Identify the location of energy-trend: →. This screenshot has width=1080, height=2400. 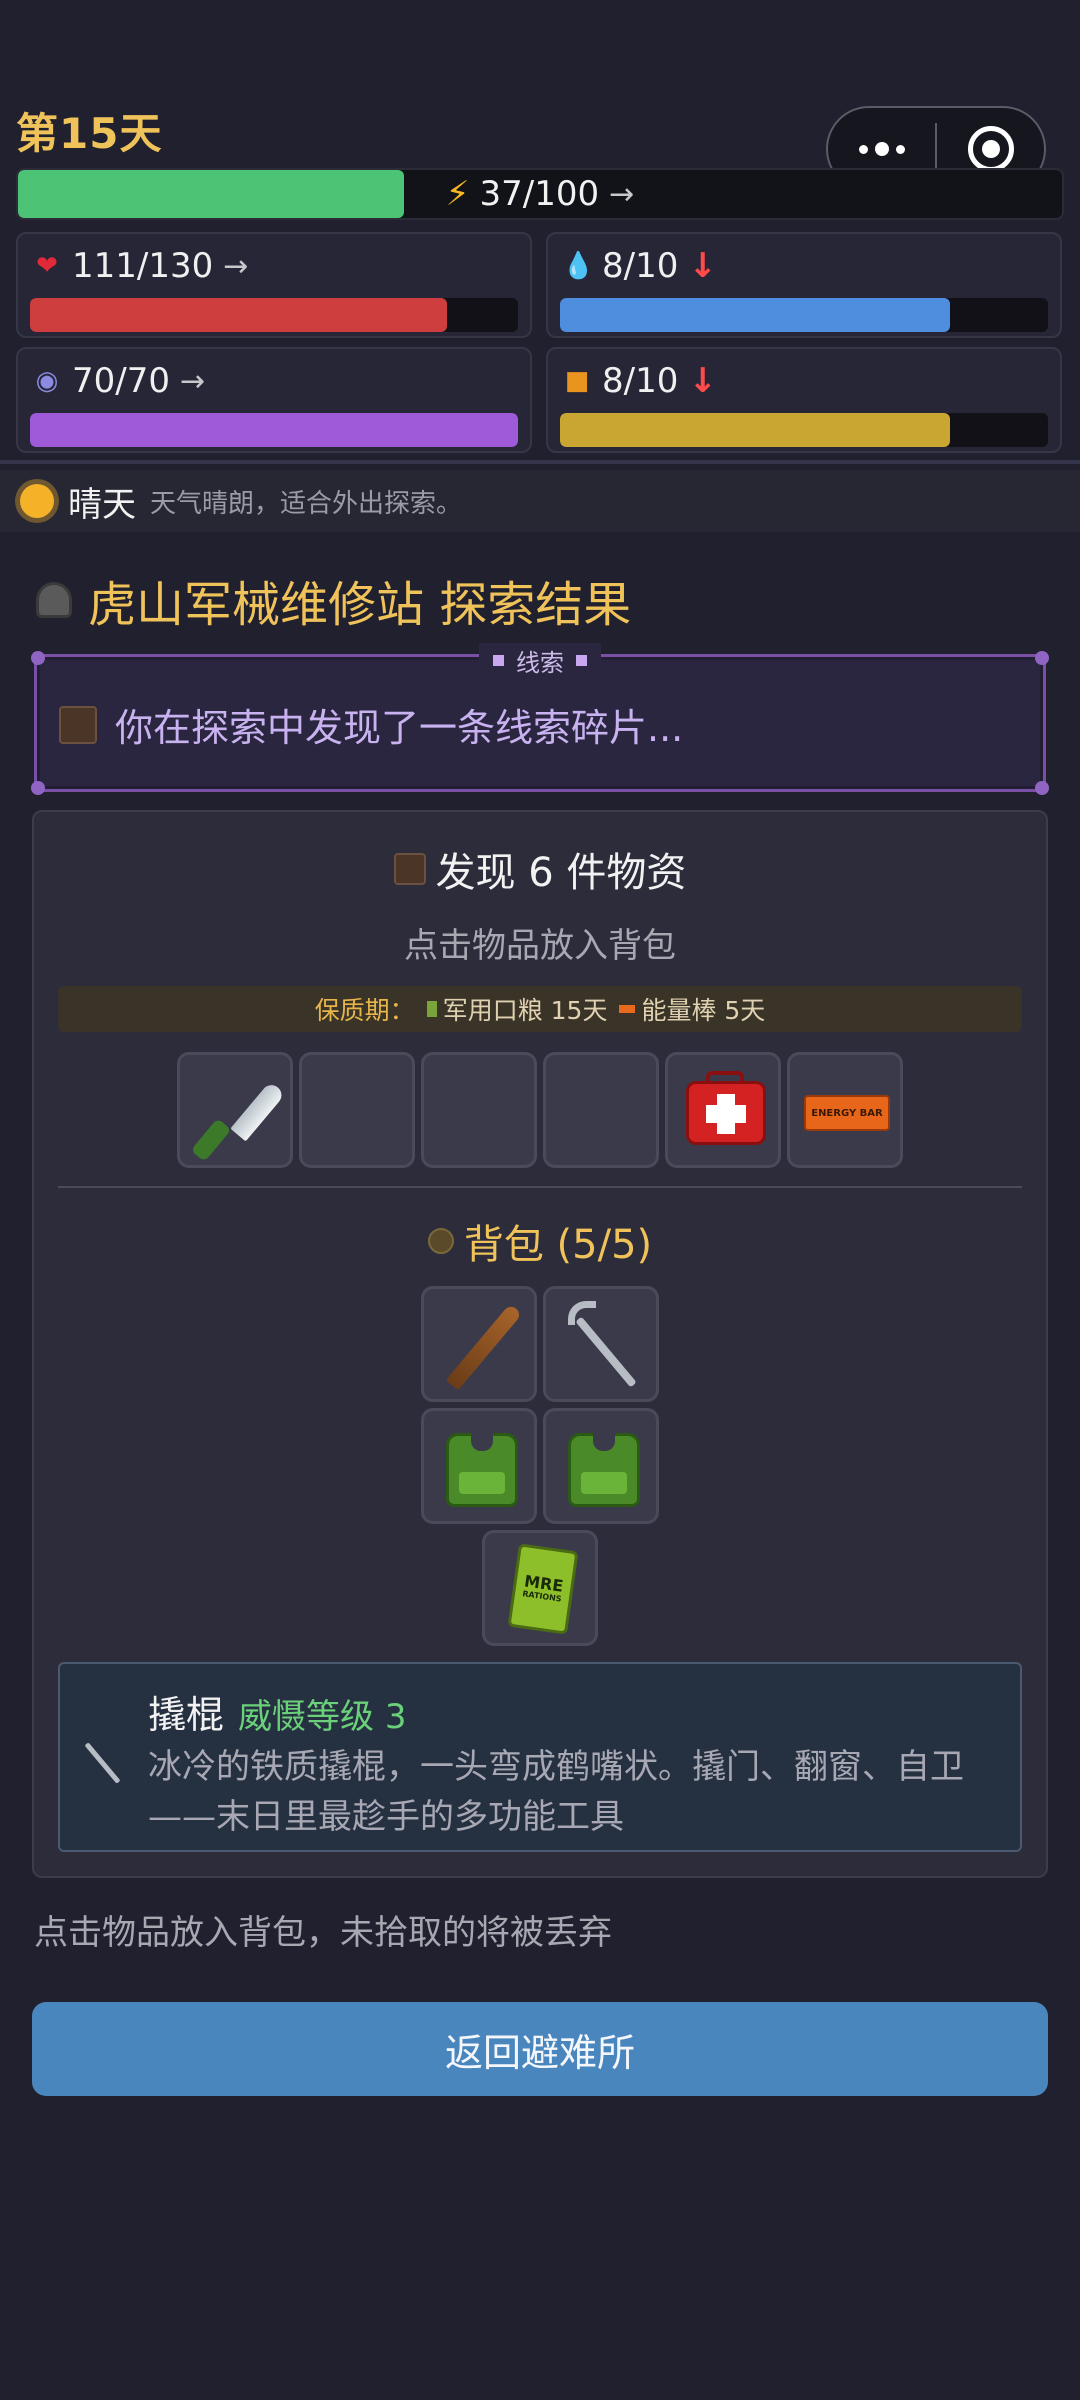
(622, 194).